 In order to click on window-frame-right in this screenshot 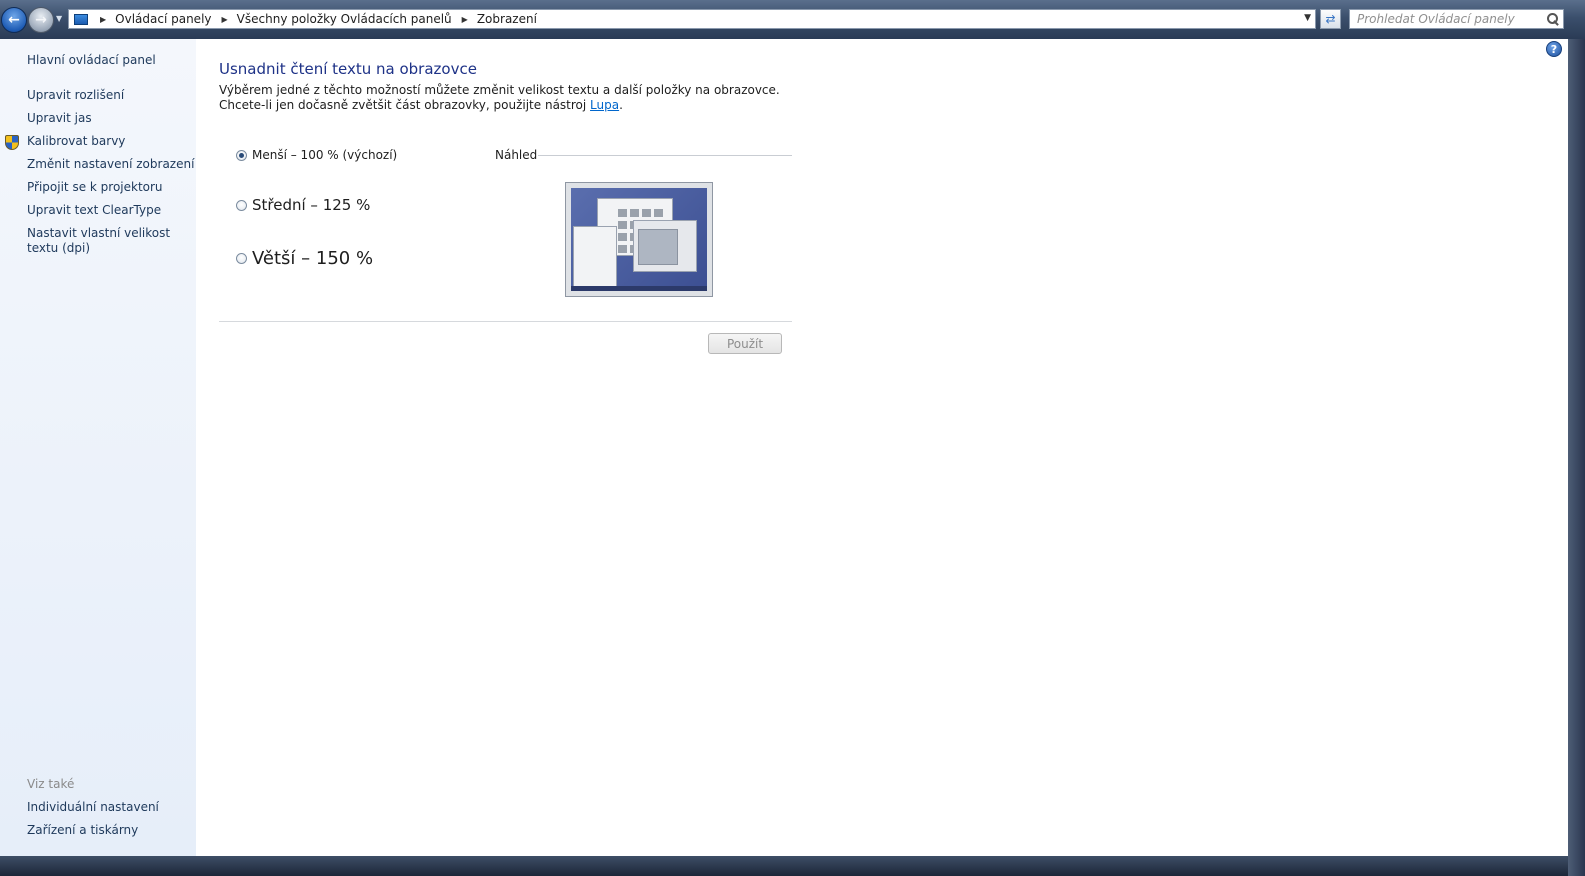, I will do `click(1576, 457)`.